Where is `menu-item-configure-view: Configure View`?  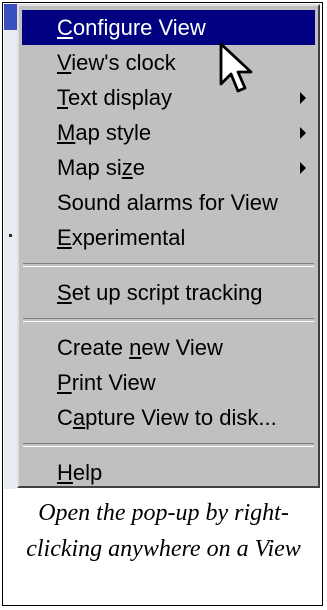
menu-item-configure-view: Configure View is located at coordinates (168, 27).